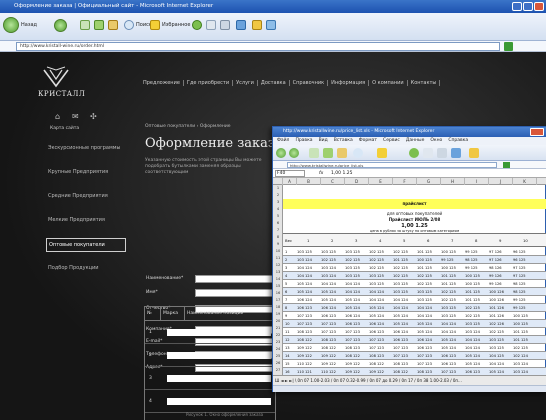  What do you see at coordinates (458, 141) in the screenshot?
I see `menu-item: Справка` at bounding box center [458, 141].